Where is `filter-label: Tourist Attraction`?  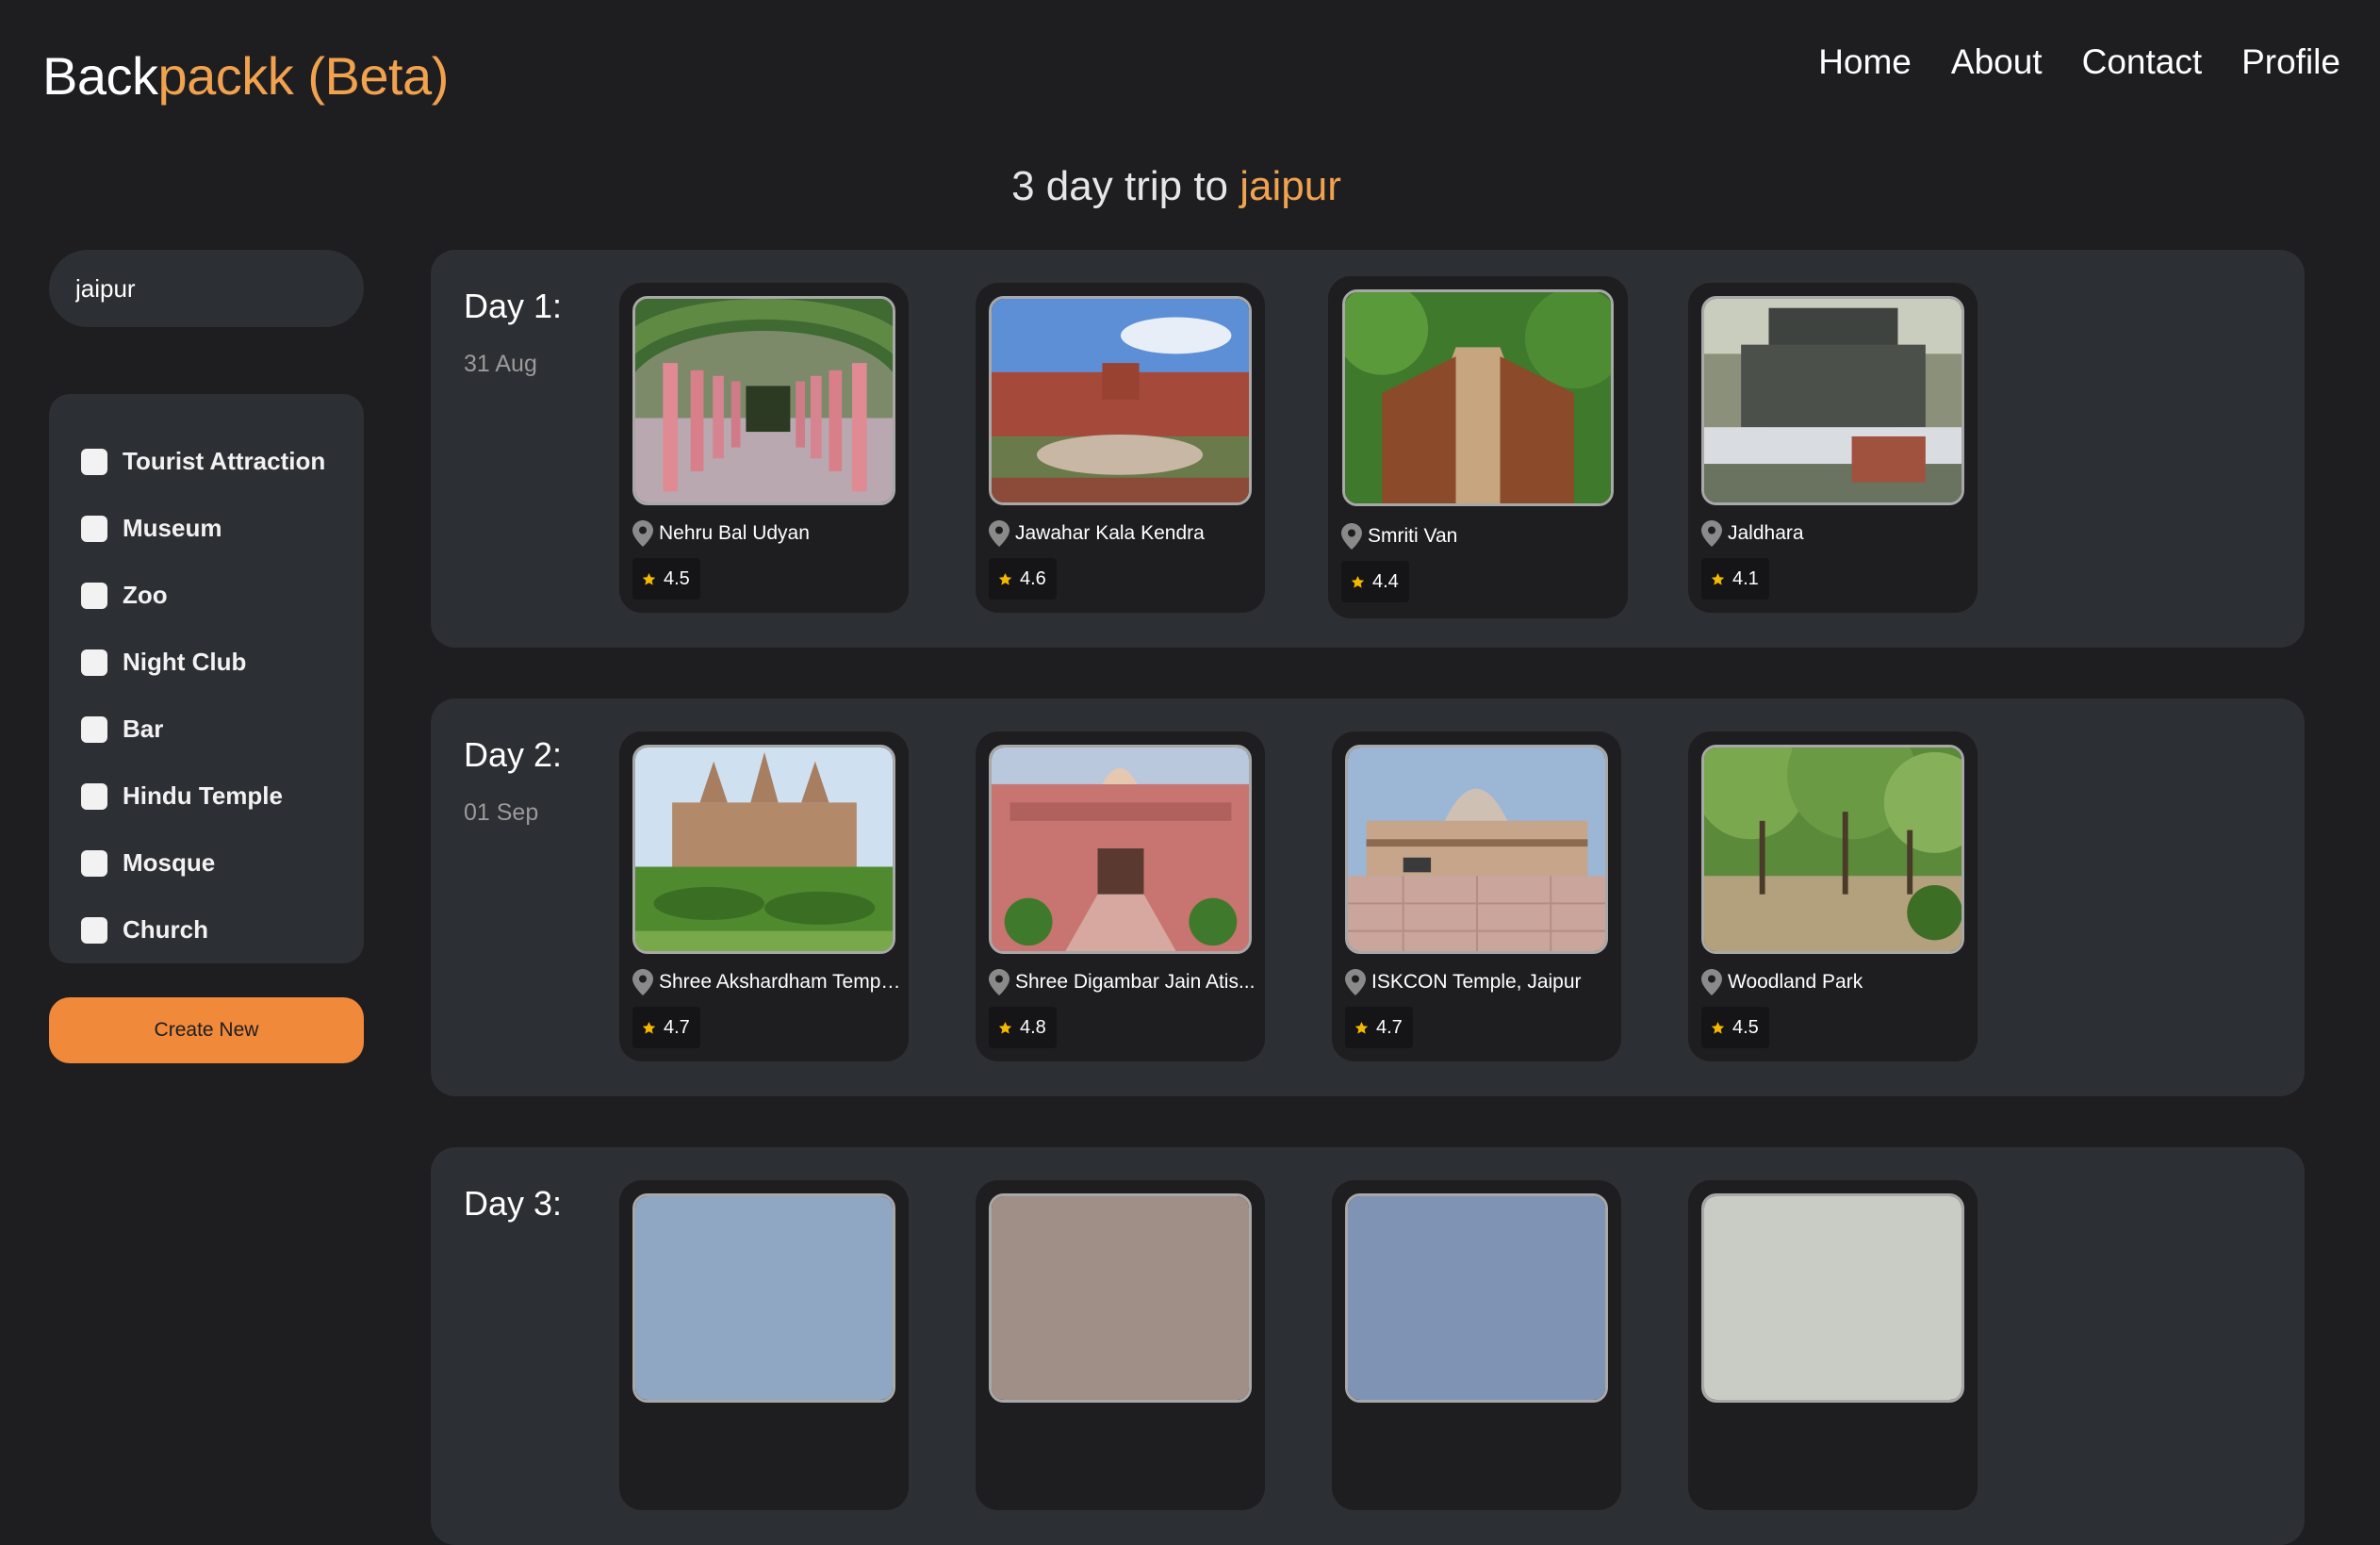
filter-label: Tourist Attraction is located at coordinates (224, 461).